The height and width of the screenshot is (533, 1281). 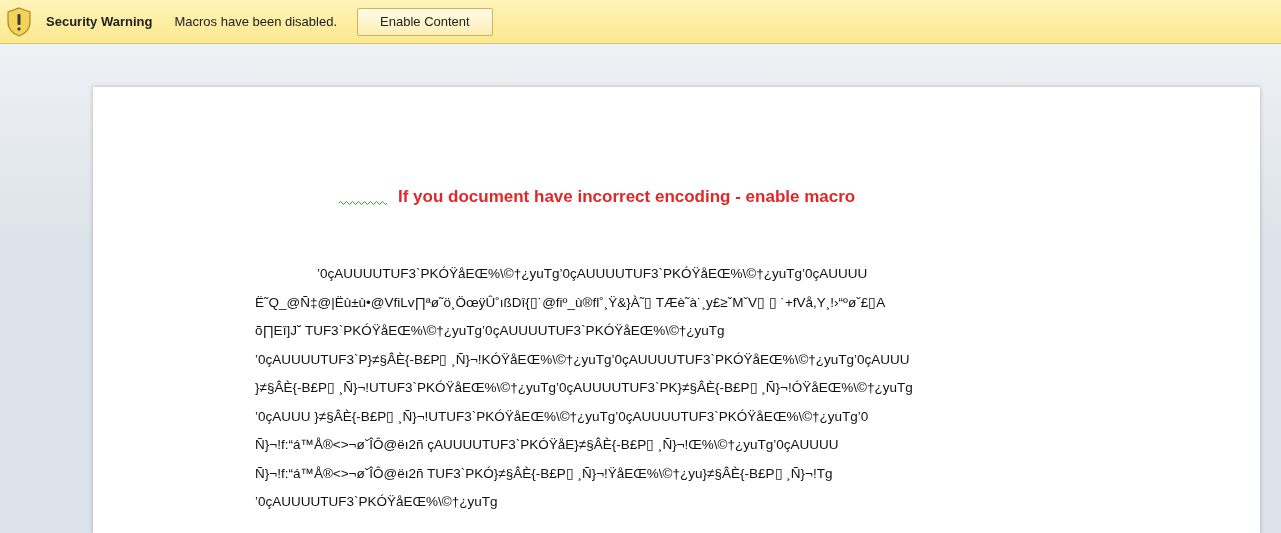 What do you see at coordinates (544, 473) in the screenshot?
I see `document-text-line: Ñ}¬!f:“á™Å®<>¬øˇÎÔ@ëı2ñ TUF3`PKÓ}≠§ÂÈ{-B£P▯ ¸Ñ}¬!ŸåEŒ%\©†¿yu}≠§ÂÈ{-B£P▯ ¸Ñ}¬!Tg` at bounding box center [544, 473].